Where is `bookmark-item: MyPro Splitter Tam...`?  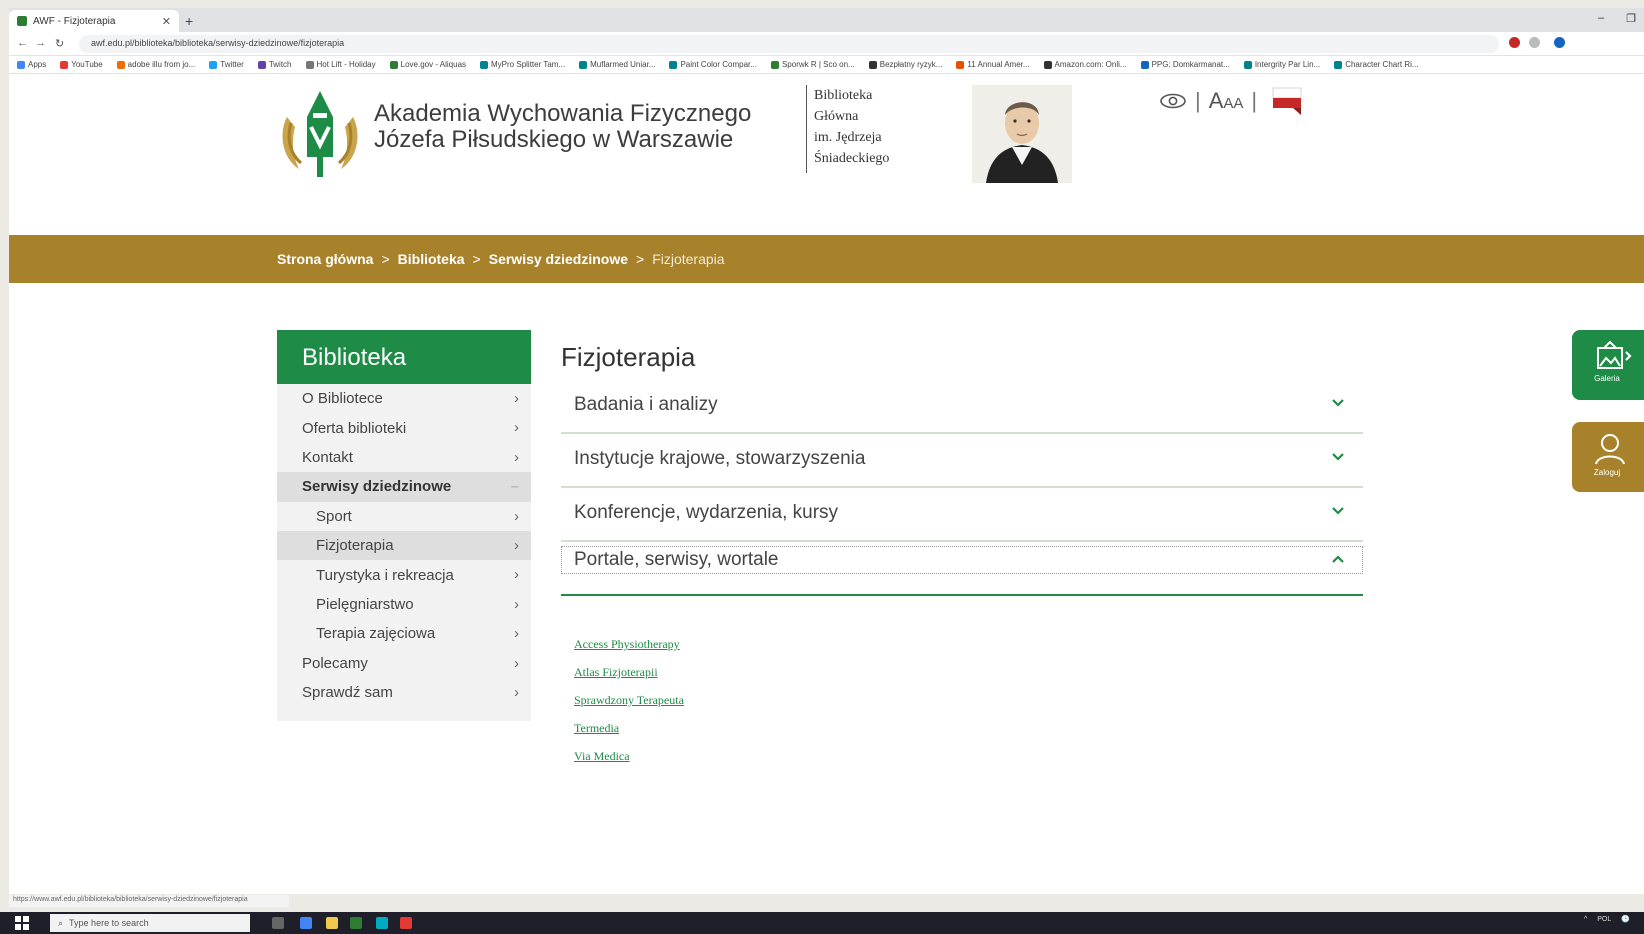 bookmark-item: MyPro Splitter Tam... is located at coordinates (522, 64).